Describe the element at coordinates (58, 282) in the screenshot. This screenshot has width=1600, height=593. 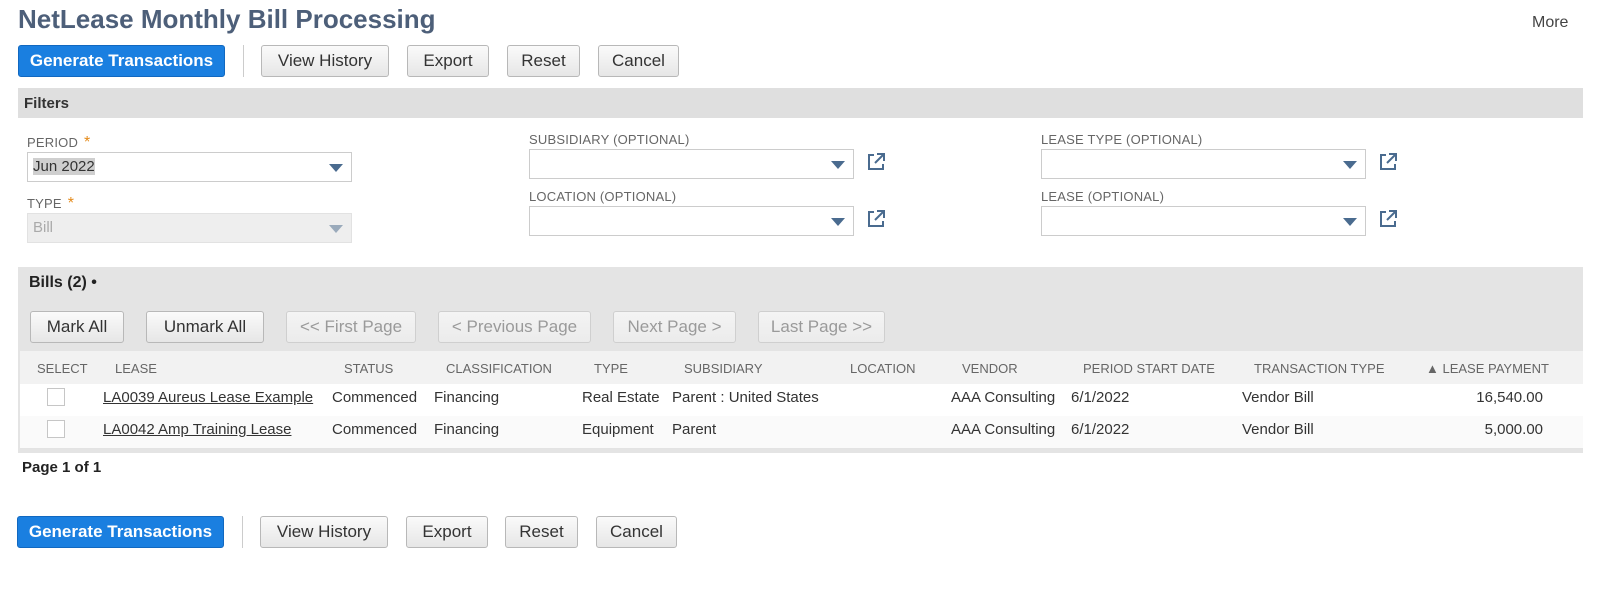
I see `bills-title: Bills (2)` at that location.